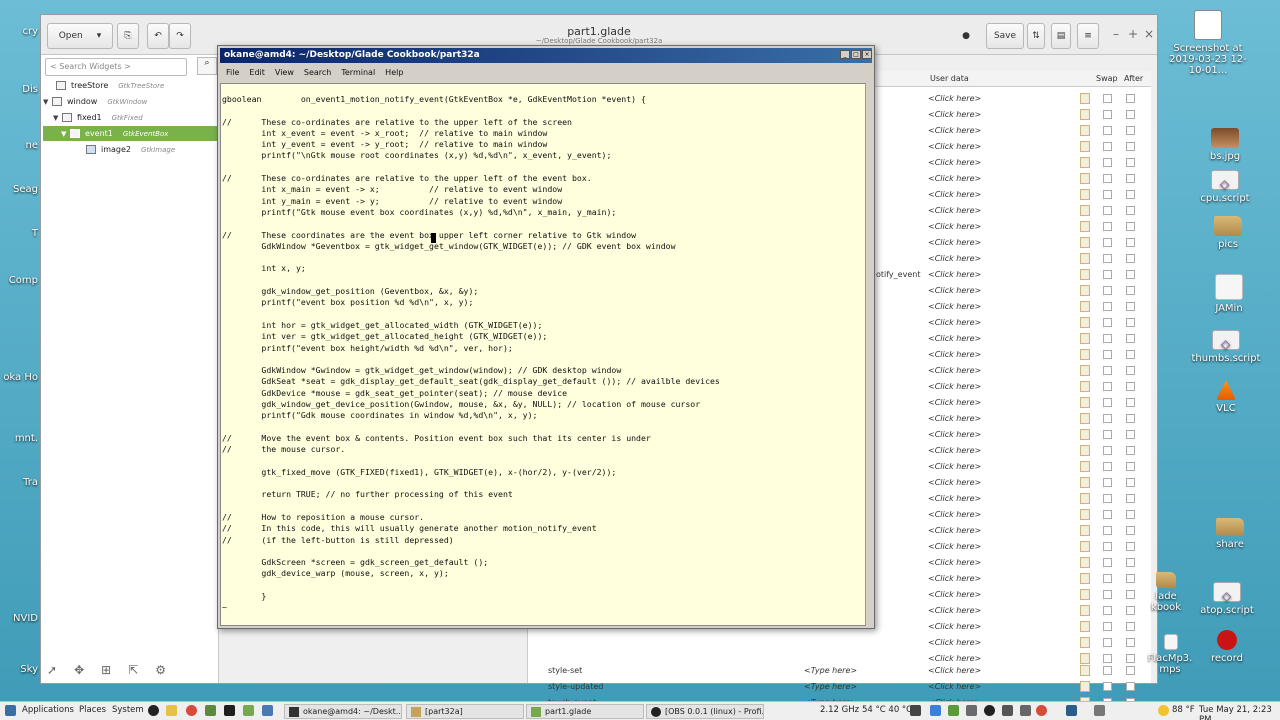 The image size is (1280, 720). What do you see at coordinates (257, 73) in the screenshot?
I see `menu-edit: Edit` at bounding box center [257, 73].